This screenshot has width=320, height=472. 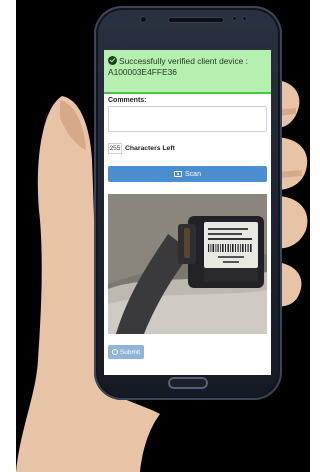 I want to click on device-photo-image, so click(x=187, y=264).